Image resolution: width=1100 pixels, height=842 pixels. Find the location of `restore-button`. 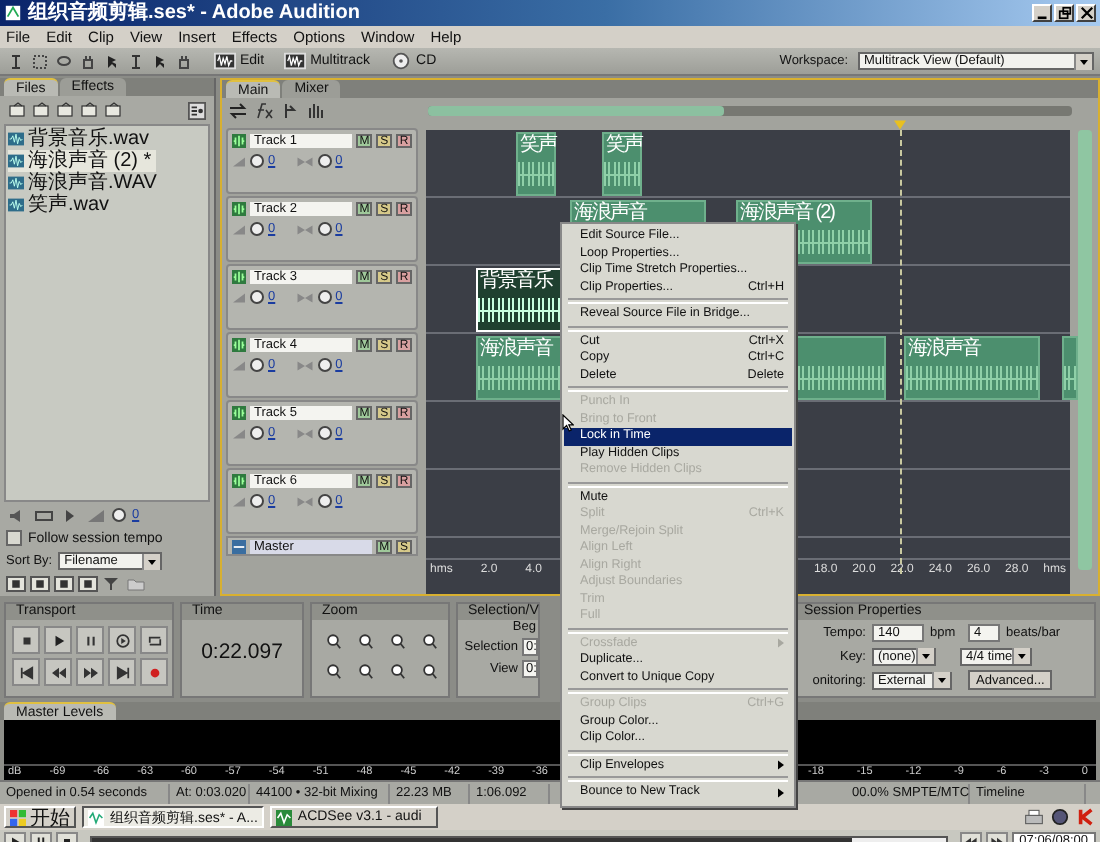

restore-button is located at coordinates (1064, 13).